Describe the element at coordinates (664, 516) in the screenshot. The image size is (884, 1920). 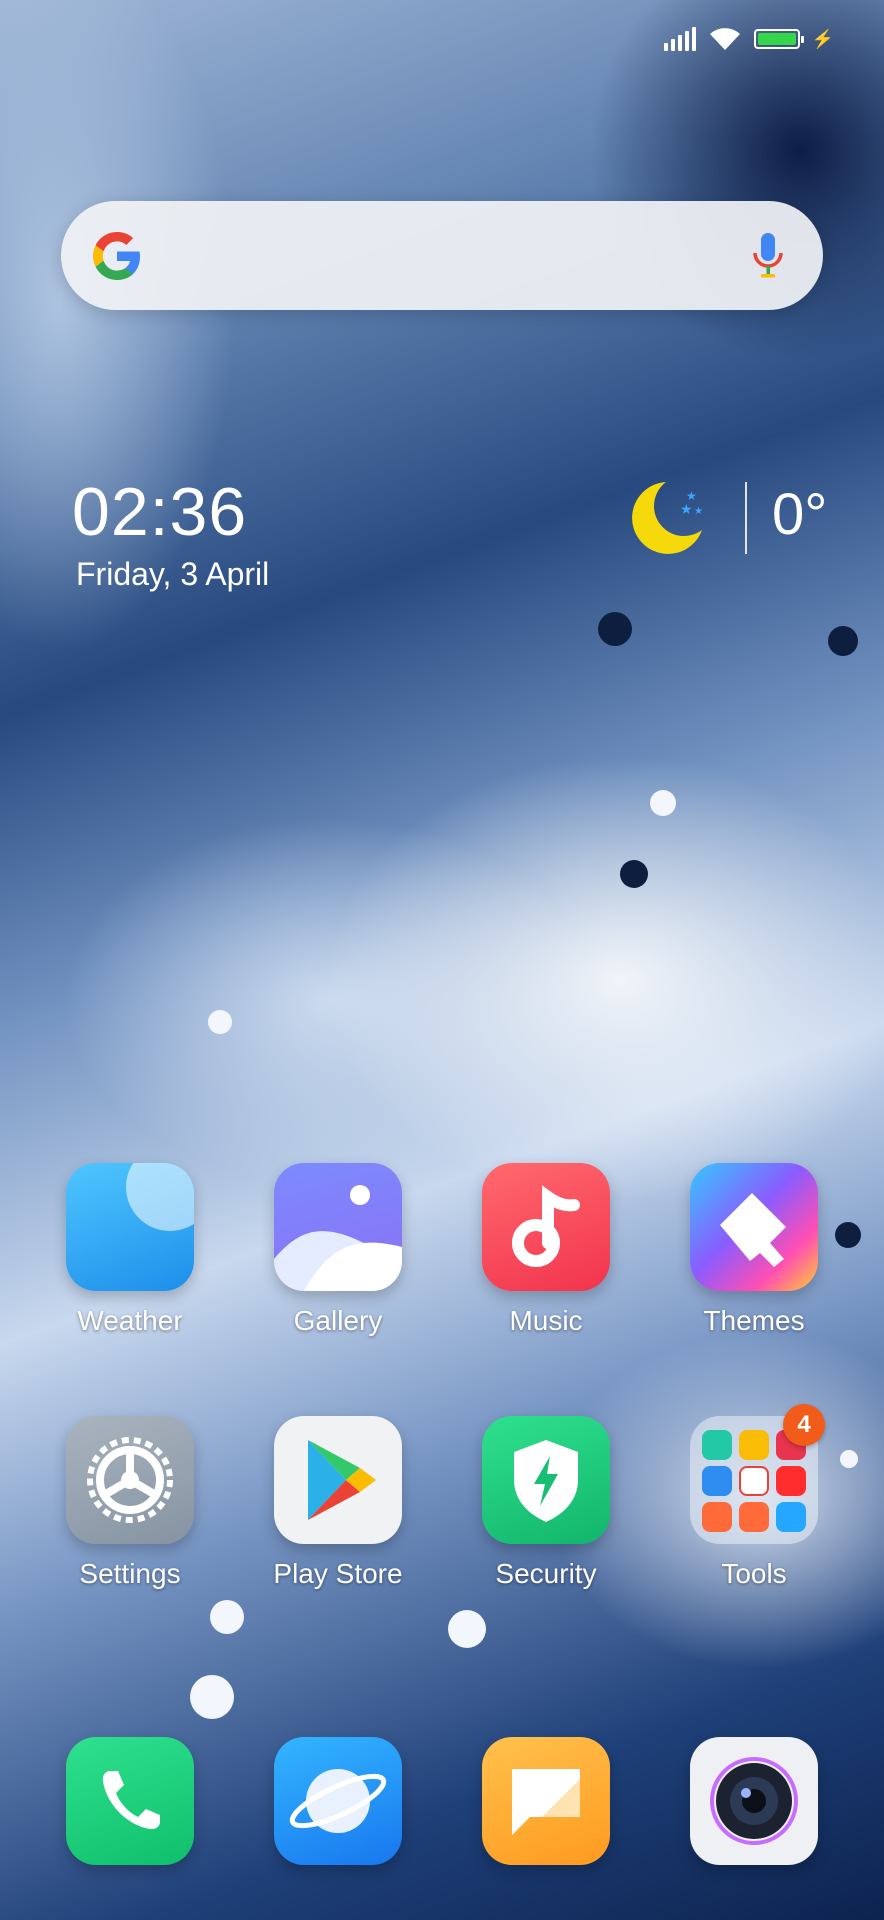
I see `moon-icon: ★ ★ ★` at that location.